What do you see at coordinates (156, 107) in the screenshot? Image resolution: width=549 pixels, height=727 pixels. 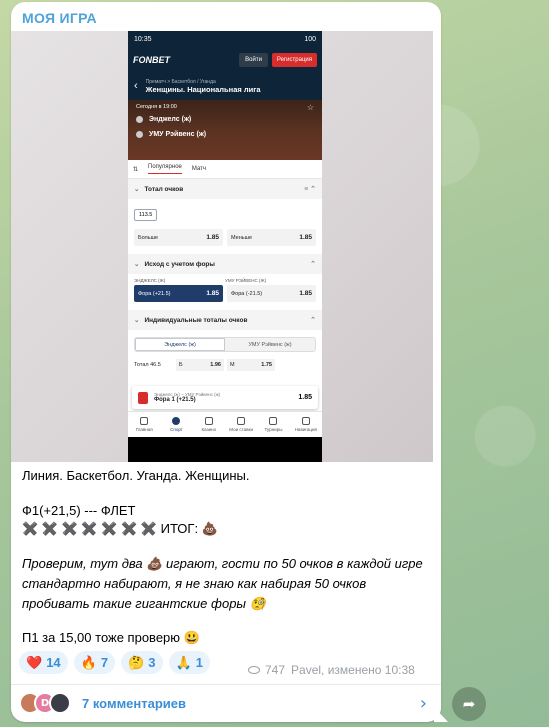 I see `match-date: Сегодня в 19:00` at bounding box center [156, 107].